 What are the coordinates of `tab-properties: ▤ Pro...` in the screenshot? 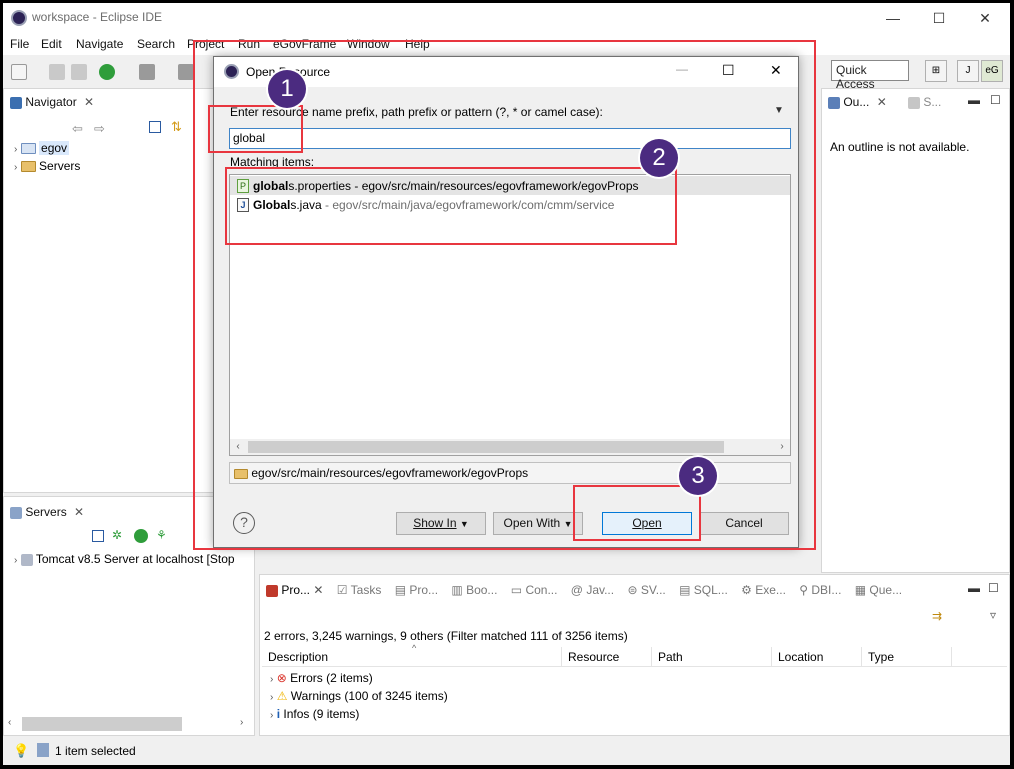 It's located at (416, 590).